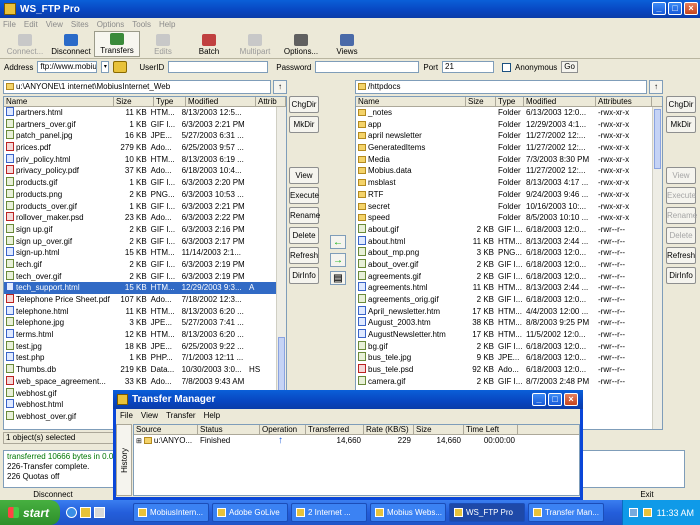 This screenshot has height=525, width=700. I want to click on menu-edit: Edit, so click(31, 24).